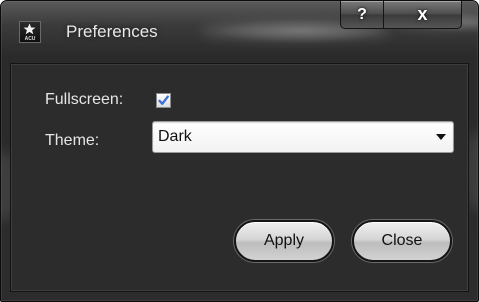 Image resolution: width=479 pixels, height=302 pixels. What do you see at coordinates (175, 136) in the screenshot?
I see `theme-selected-value: Dark` at bounding box center [175, 136].